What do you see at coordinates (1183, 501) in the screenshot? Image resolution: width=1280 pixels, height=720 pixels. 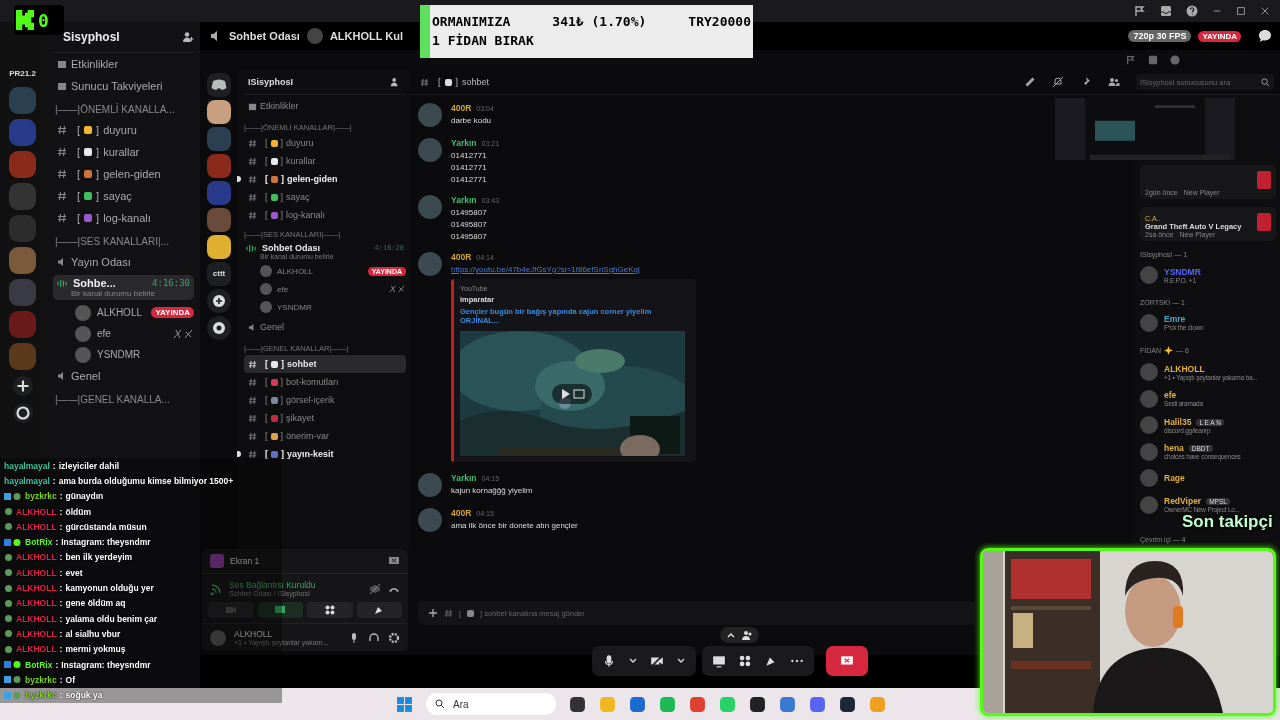 I see `member-name: RedViper` at bounding box center [1183, 501].